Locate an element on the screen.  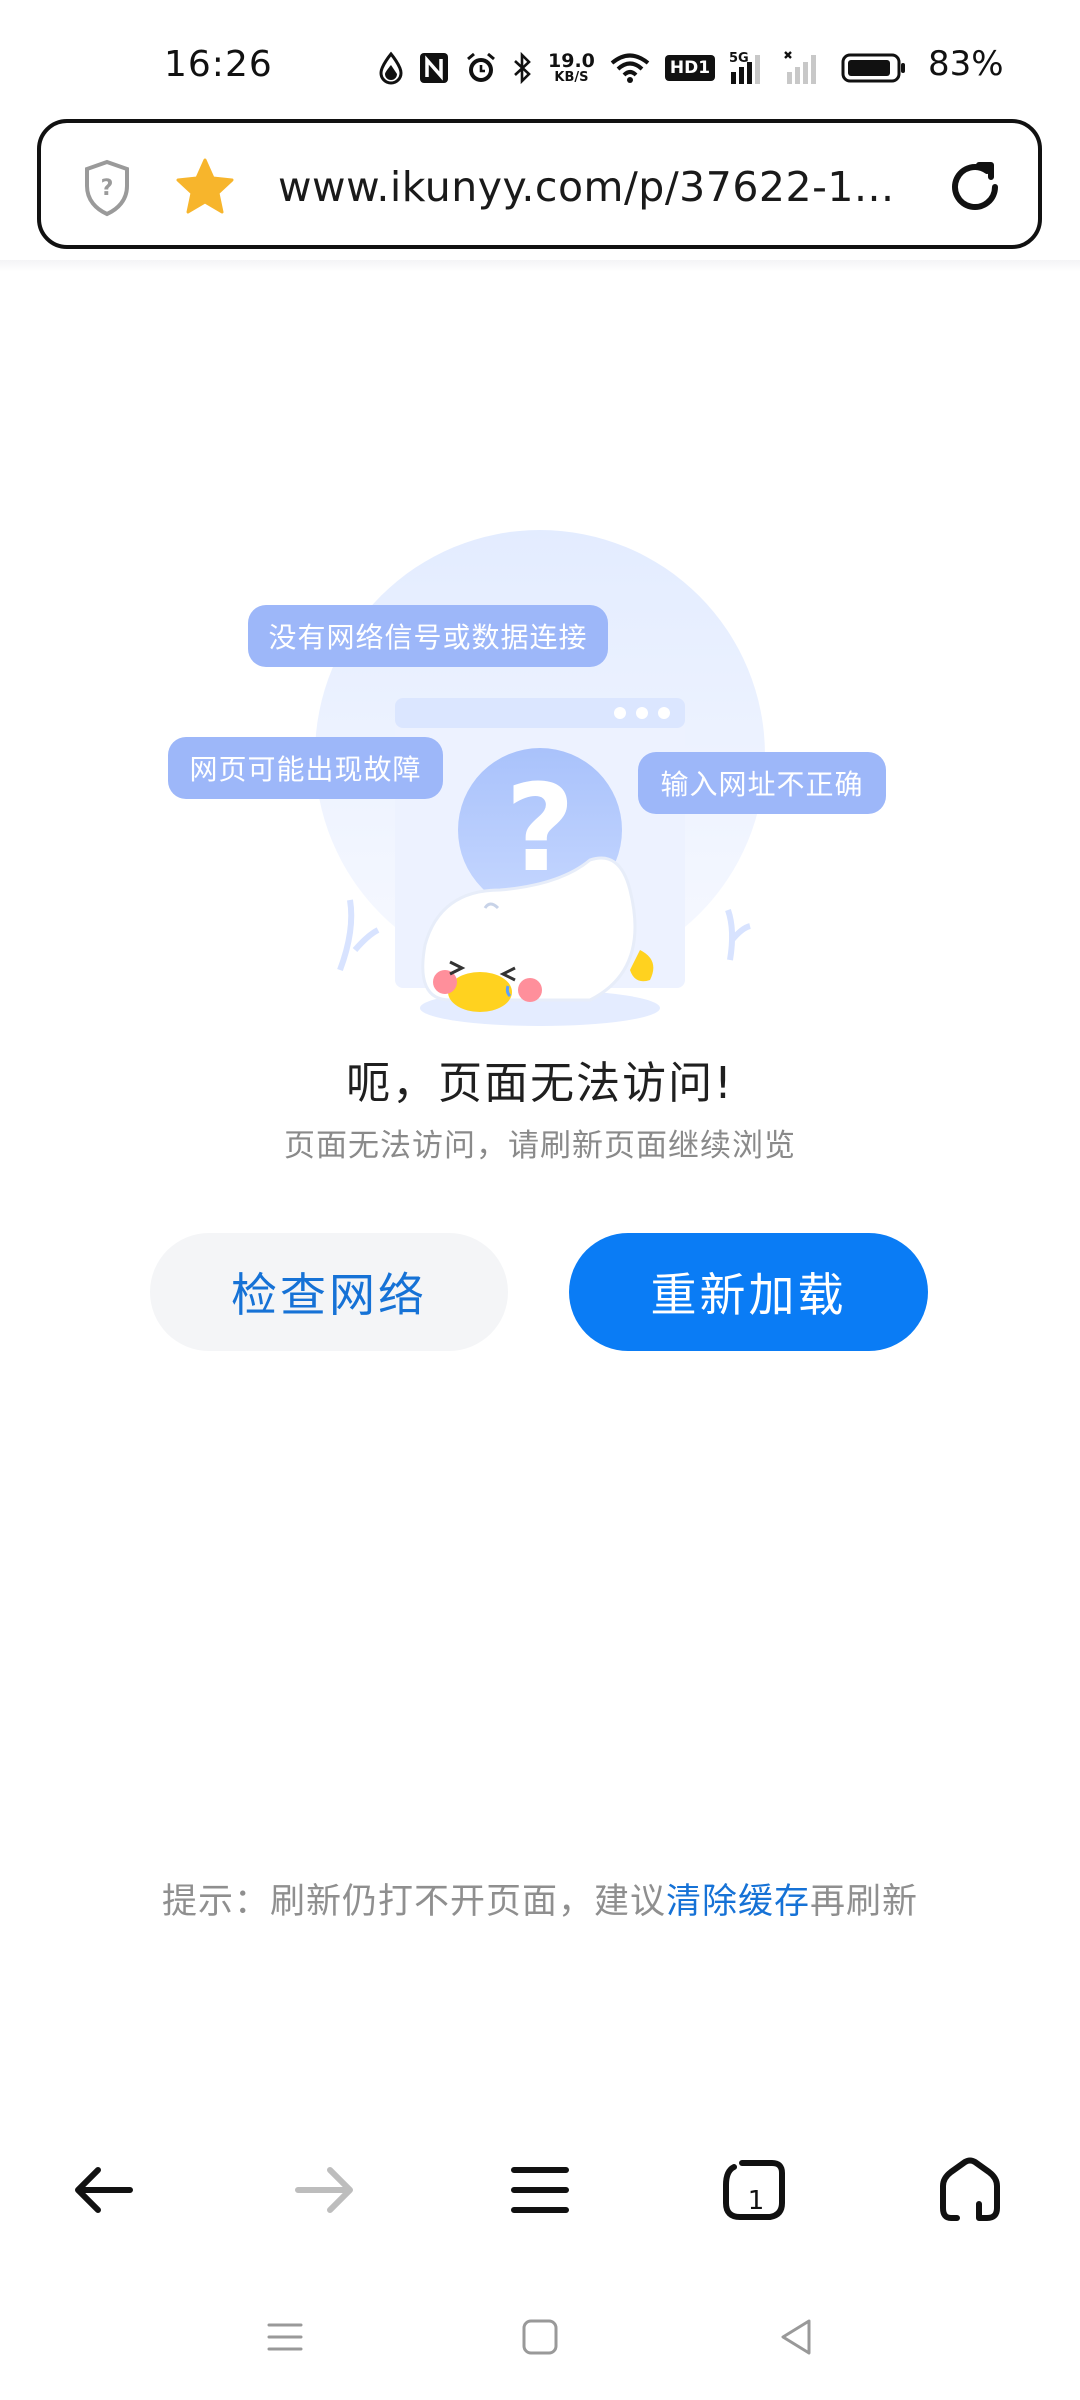
hint-suffix: 再刷新 is located at coordinates (864, 1902).